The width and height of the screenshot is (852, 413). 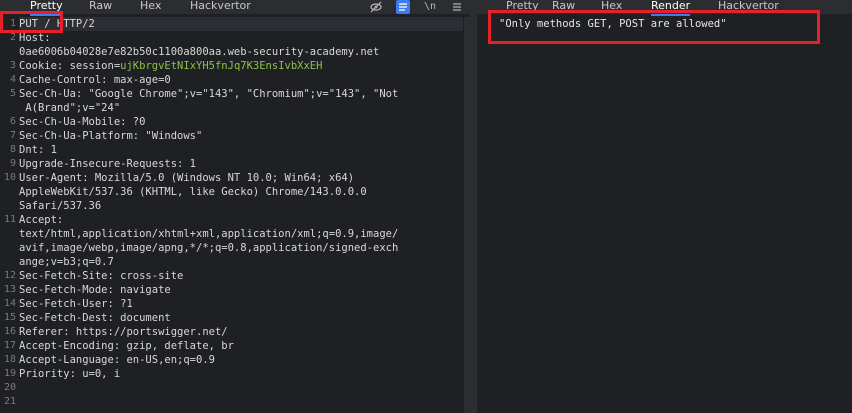 What do you see at coordinates (9, 177) in the screenshot?
I see `line-number: 10` at bounding box center [9, 177].